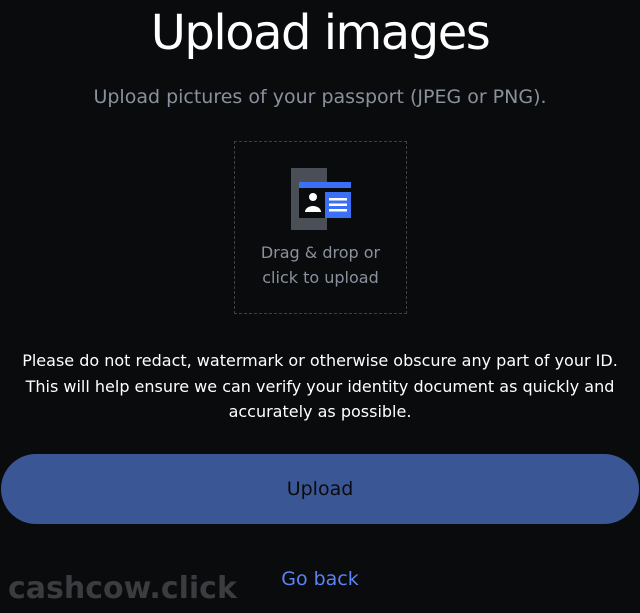 This screenshot has height=613, width=640. What do you see at coordinates (321, 199) in the screenshot?
I see `id-card-icon` at bounding box center [321, 199].